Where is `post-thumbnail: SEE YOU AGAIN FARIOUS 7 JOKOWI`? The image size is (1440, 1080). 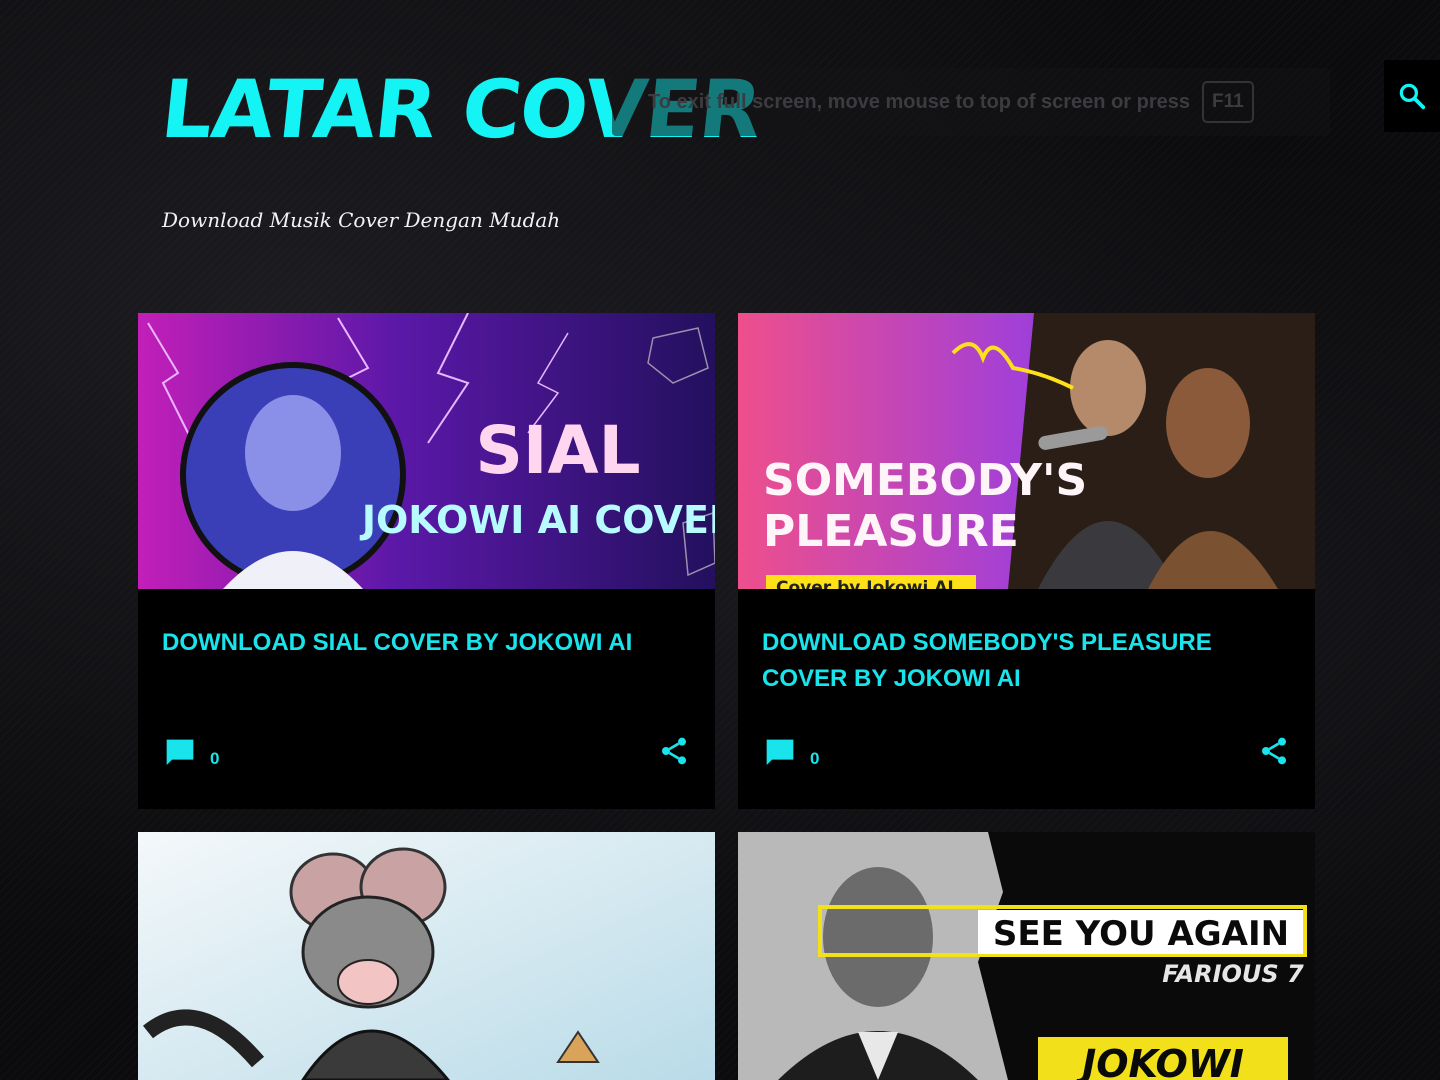
post-thumbnail: SEE YOU AGAIN FARIOUS 7 JOKOWI is located at coordinates (1026, 956).